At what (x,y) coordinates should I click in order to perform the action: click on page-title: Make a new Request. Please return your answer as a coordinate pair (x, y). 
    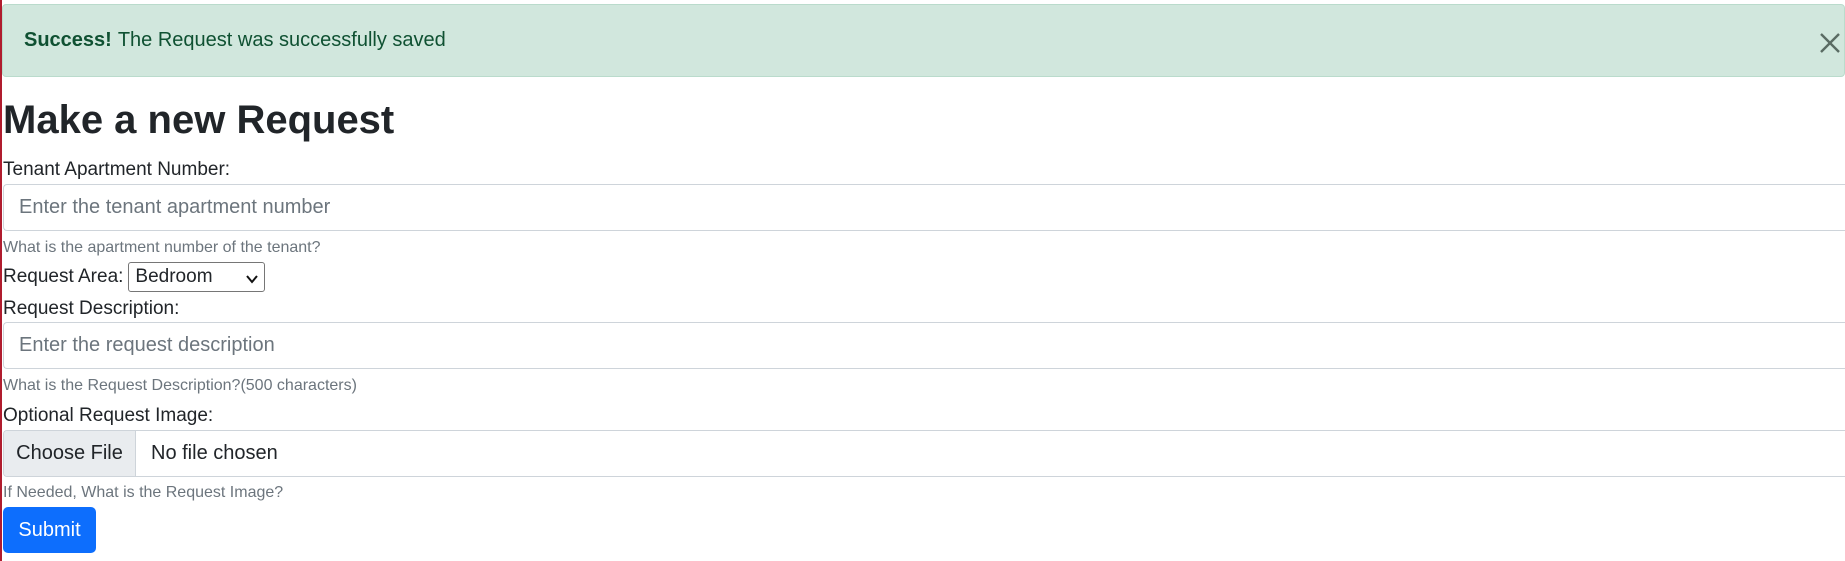
    Looking at the image, I should click on (199, 120).